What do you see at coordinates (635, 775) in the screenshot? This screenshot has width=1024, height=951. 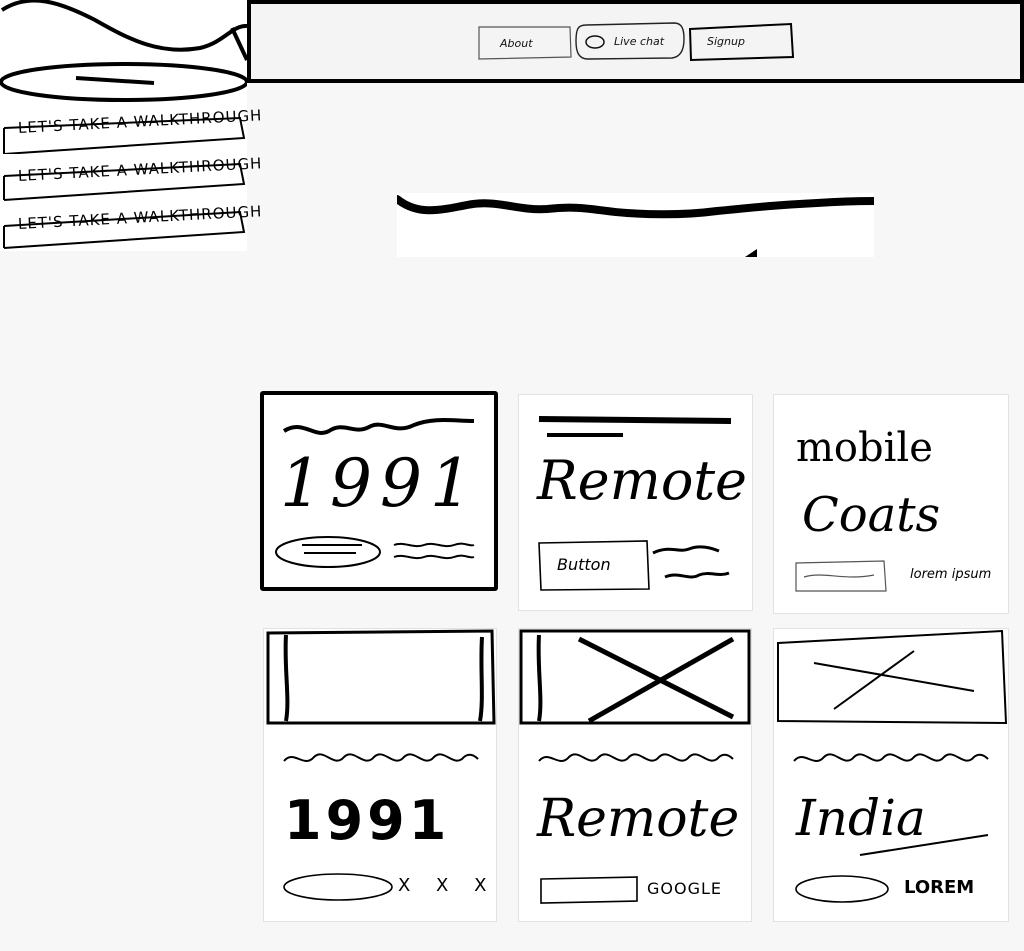 I see `feature-card-remote-2: Remote GOOGLE` at bounding box center [635, 775].